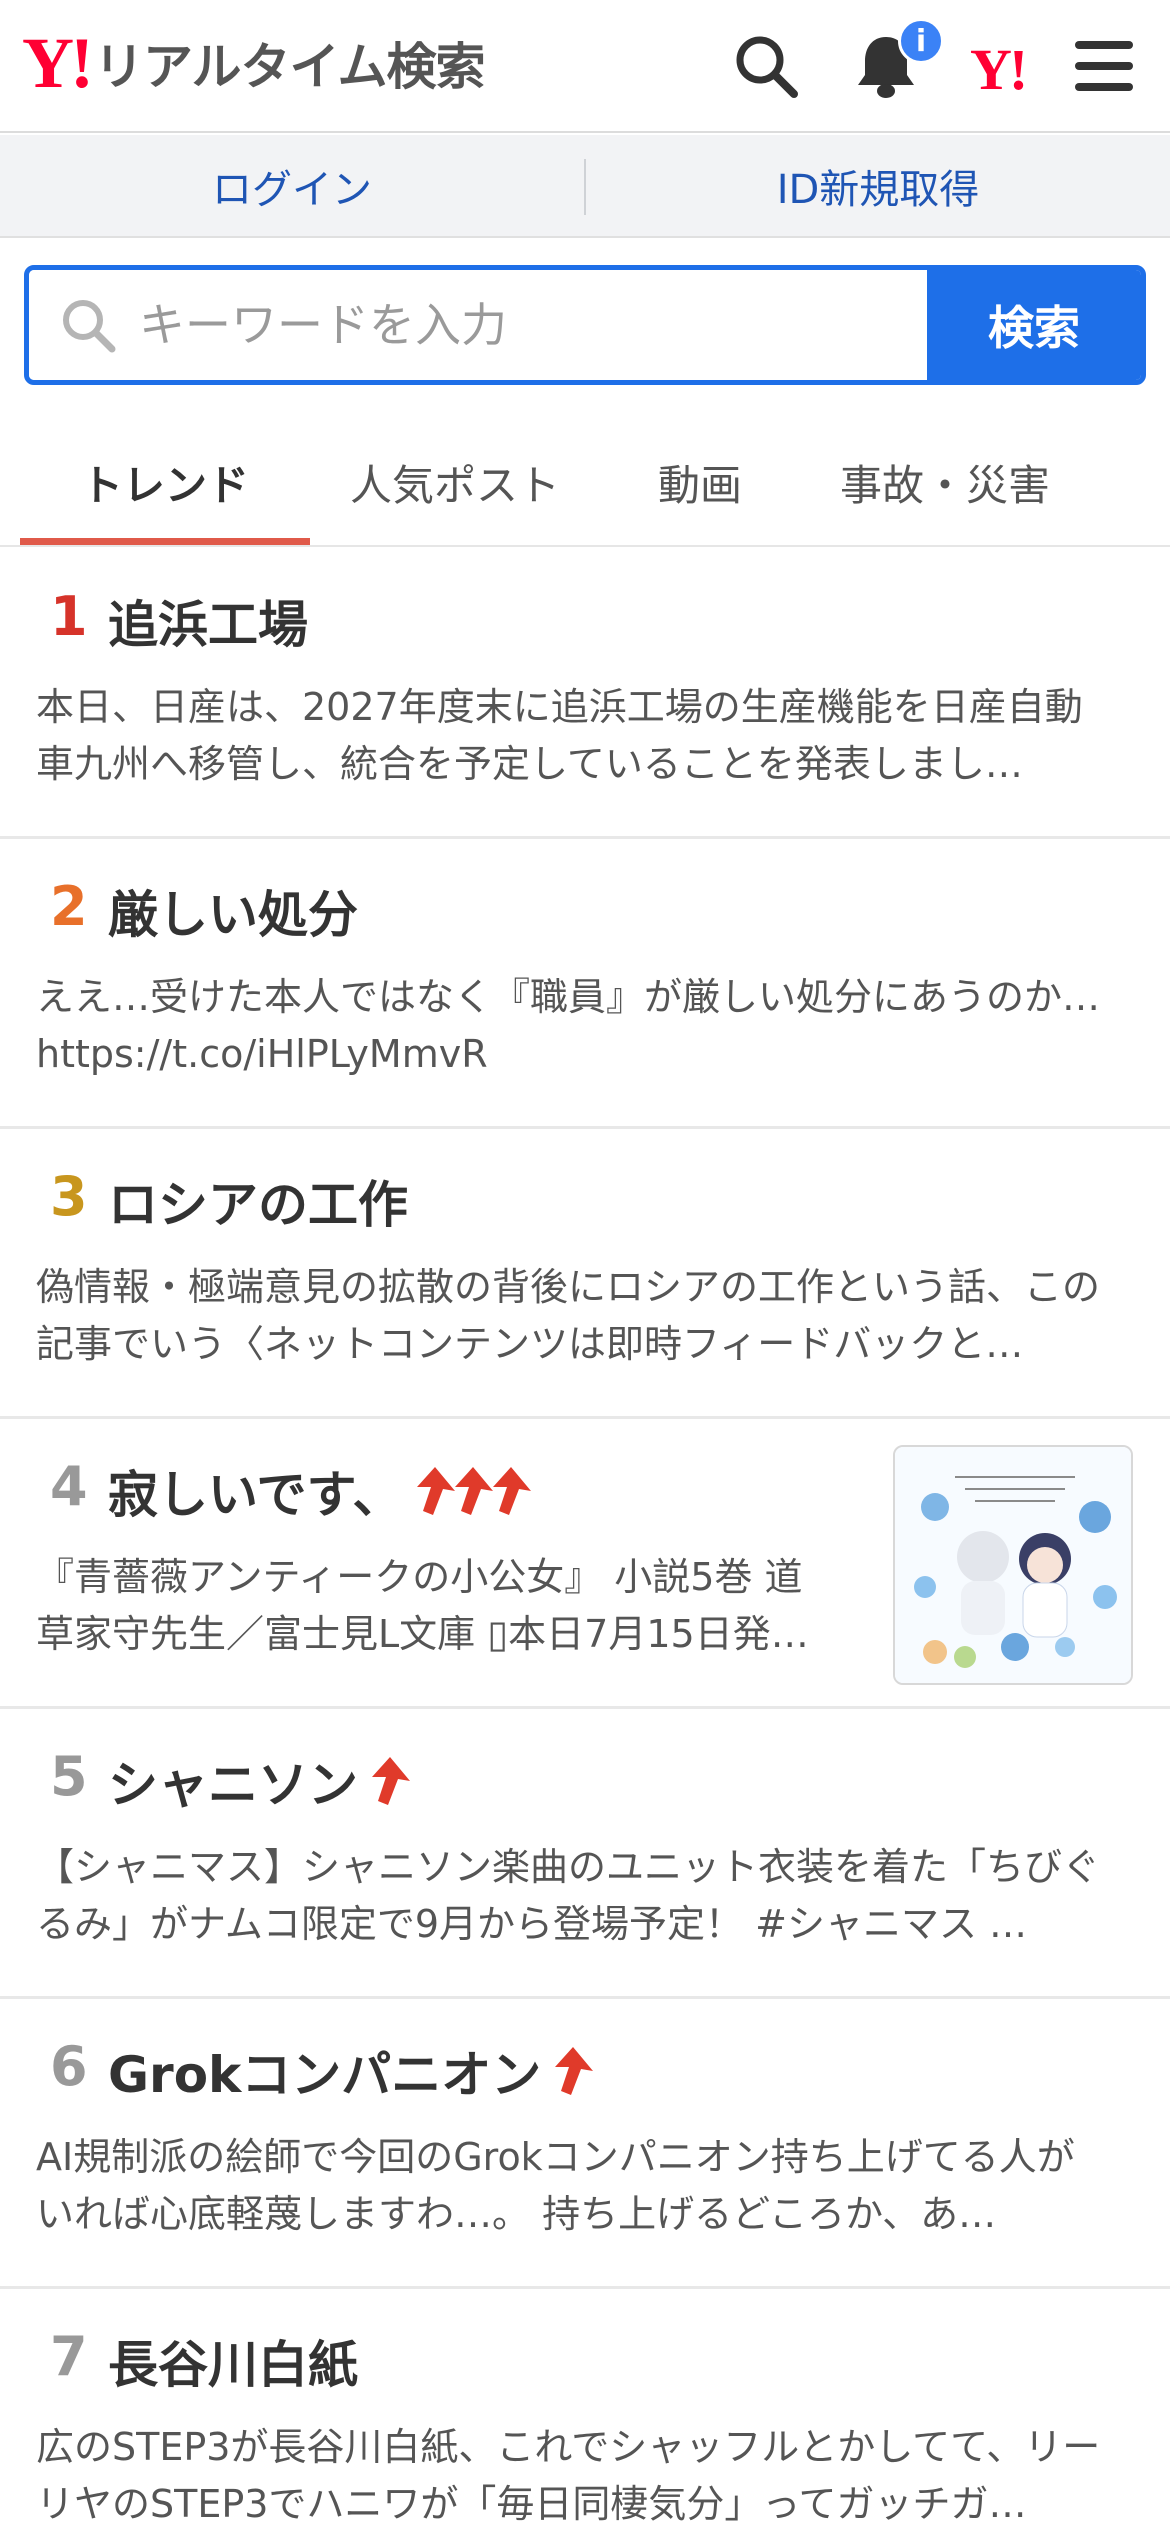 The image size is (1170, 2532). I want to click on yahoo-realtime-logo: Y! リアルタイム検索, so click(253, 63).